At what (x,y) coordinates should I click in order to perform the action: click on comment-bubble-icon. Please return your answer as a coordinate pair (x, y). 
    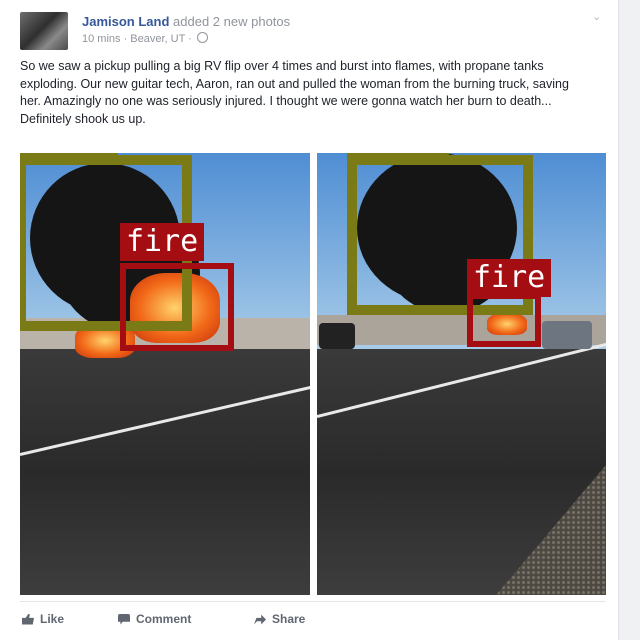
    Looking at the image, I should click on (124, 619).